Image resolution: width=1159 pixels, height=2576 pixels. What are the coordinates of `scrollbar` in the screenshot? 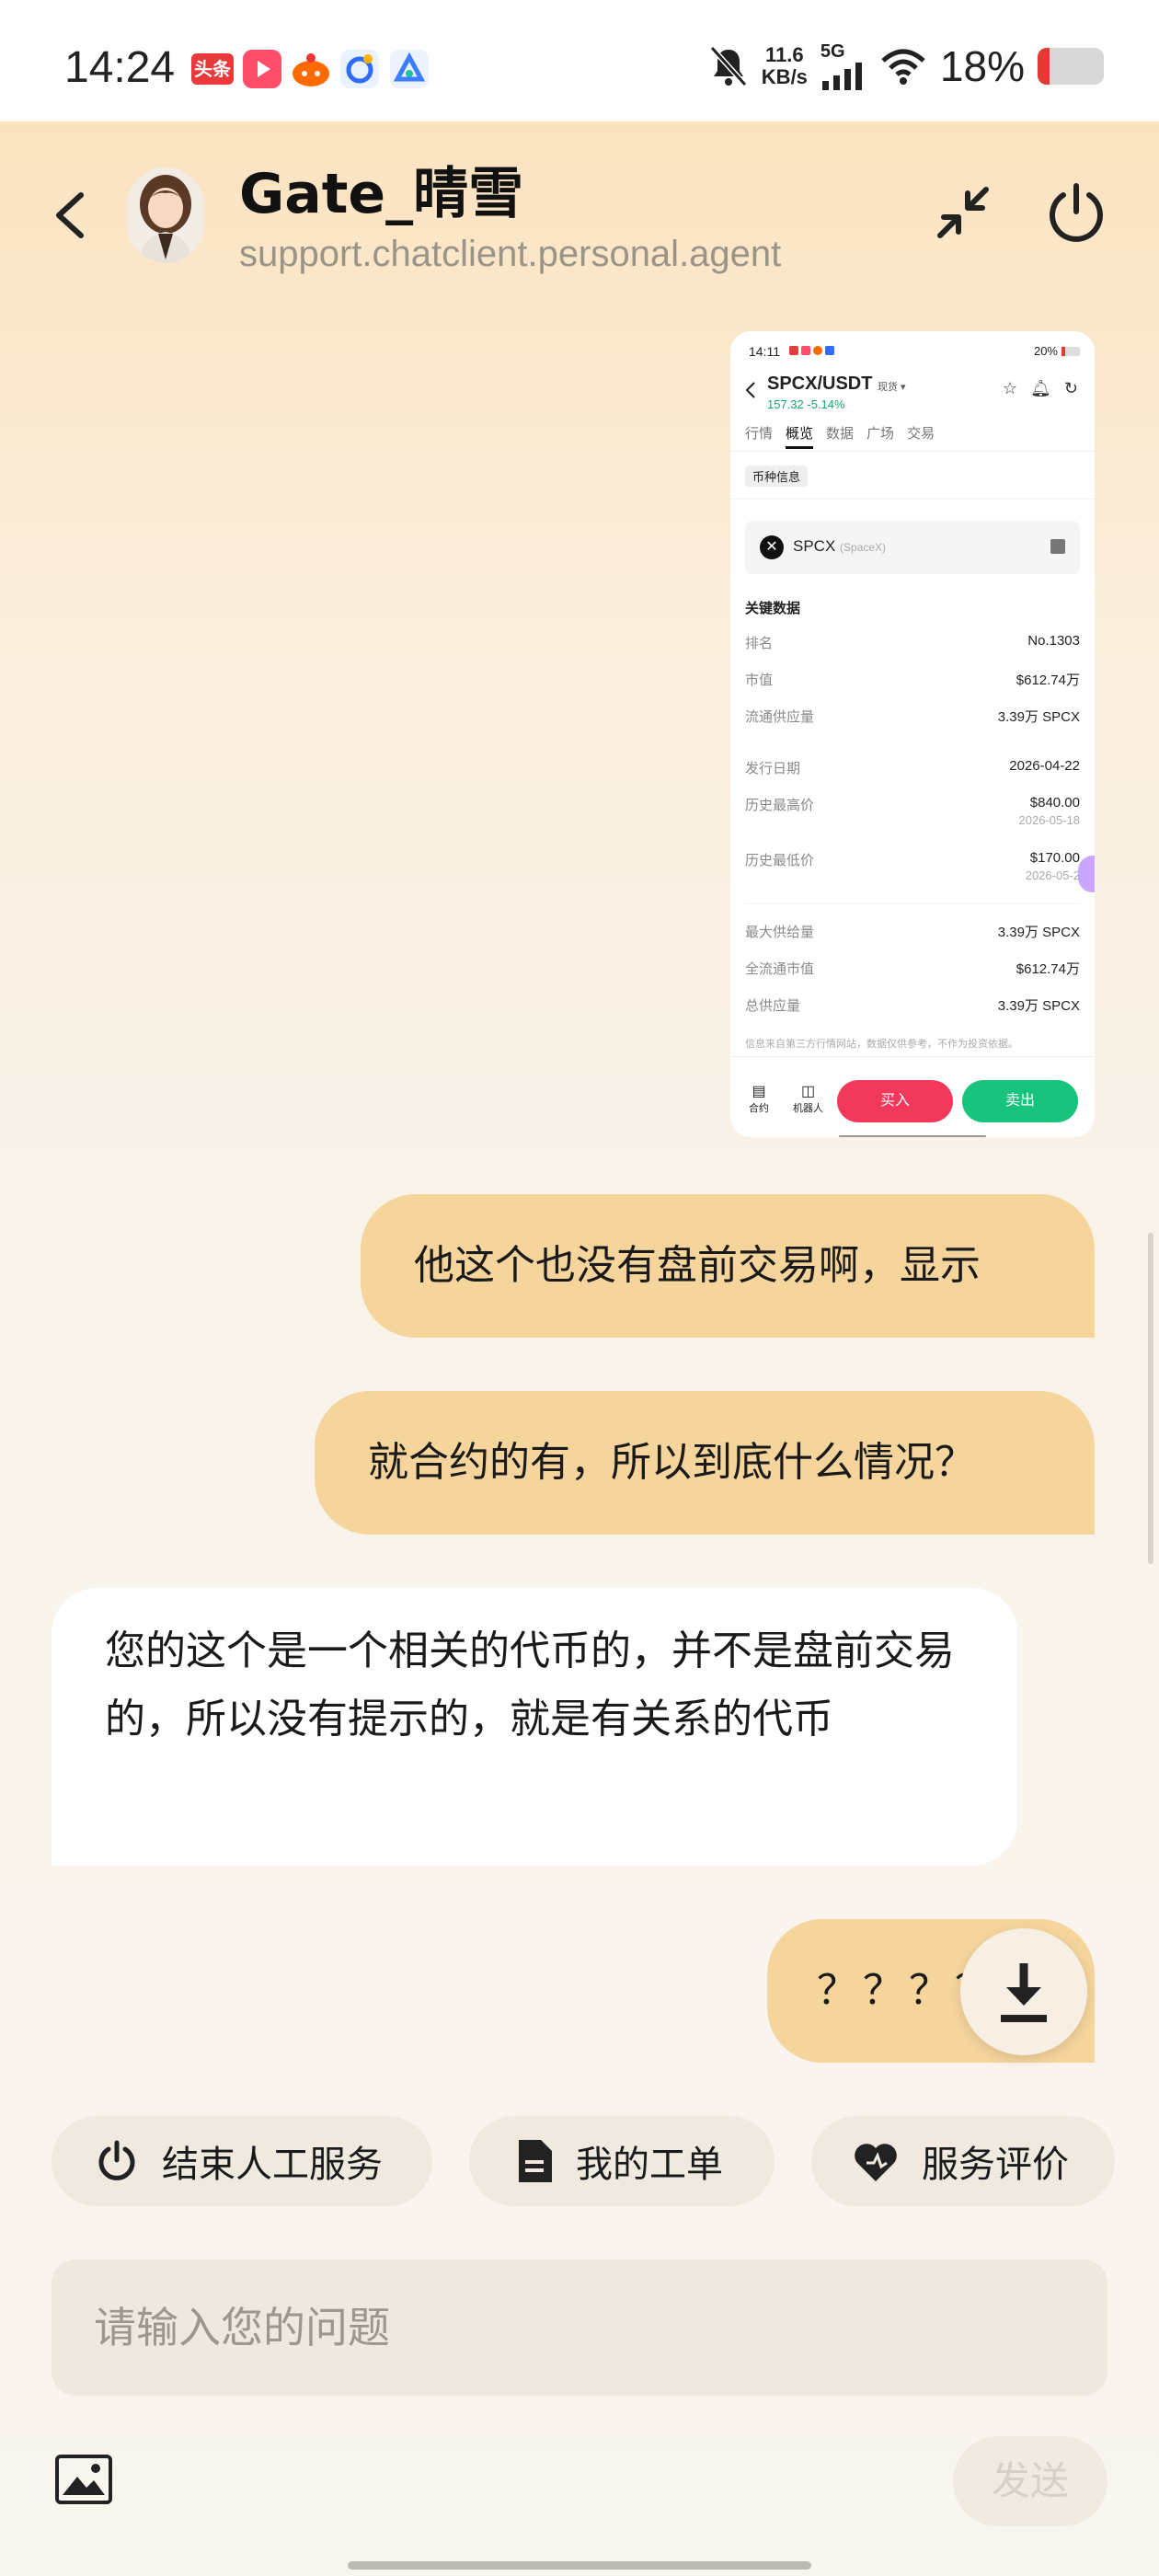 It's located at (1150, 1398).